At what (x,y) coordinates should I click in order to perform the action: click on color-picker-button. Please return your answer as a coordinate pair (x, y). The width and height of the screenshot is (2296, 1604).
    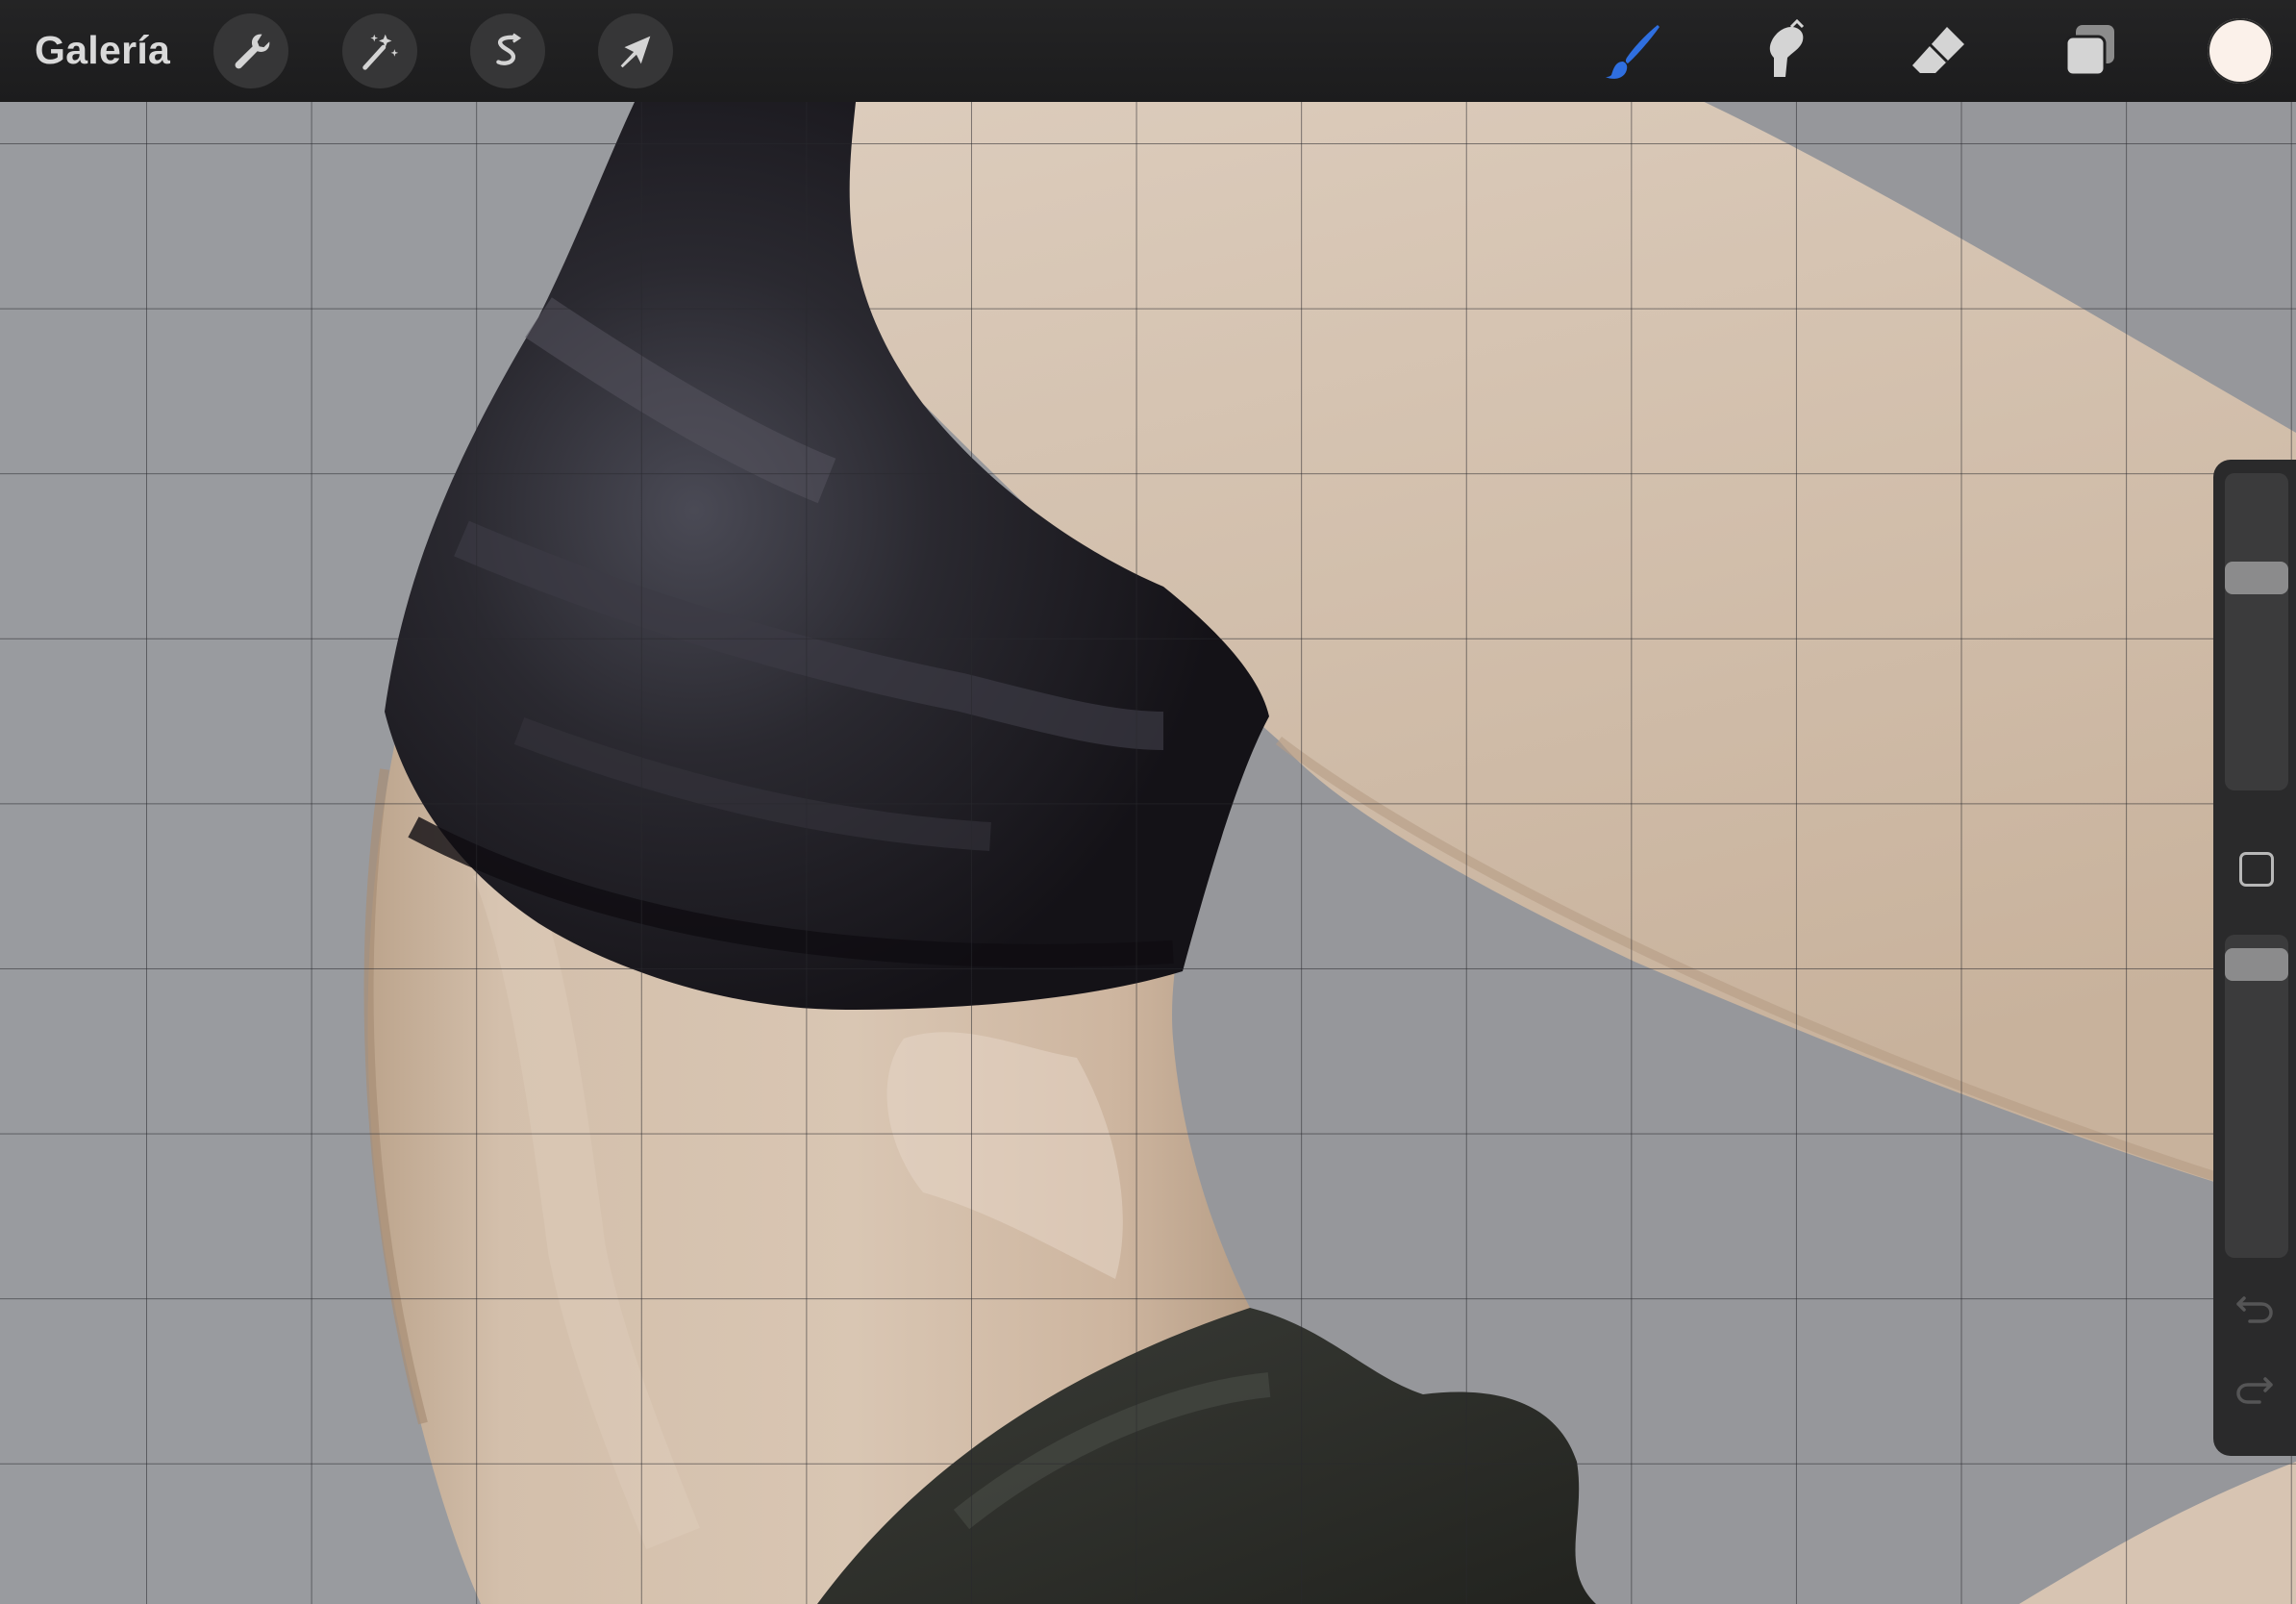
    Looking at the image, I should click on (2240, 51).